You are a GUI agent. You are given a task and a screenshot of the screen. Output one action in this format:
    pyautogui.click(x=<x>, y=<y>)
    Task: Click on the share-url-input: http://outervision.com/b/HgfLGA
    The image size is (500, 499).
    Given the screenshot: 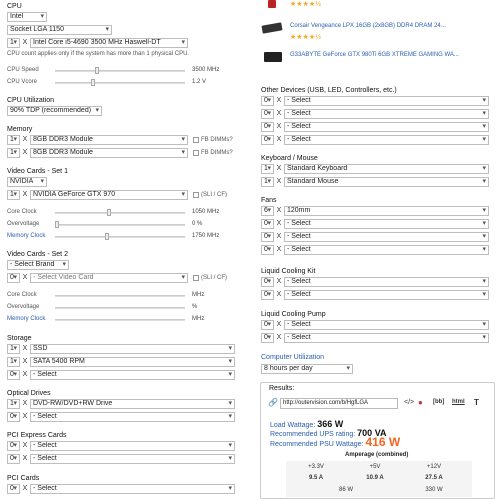 What is the action you would take?
    pyautogui.click(x=339, y=403)
    